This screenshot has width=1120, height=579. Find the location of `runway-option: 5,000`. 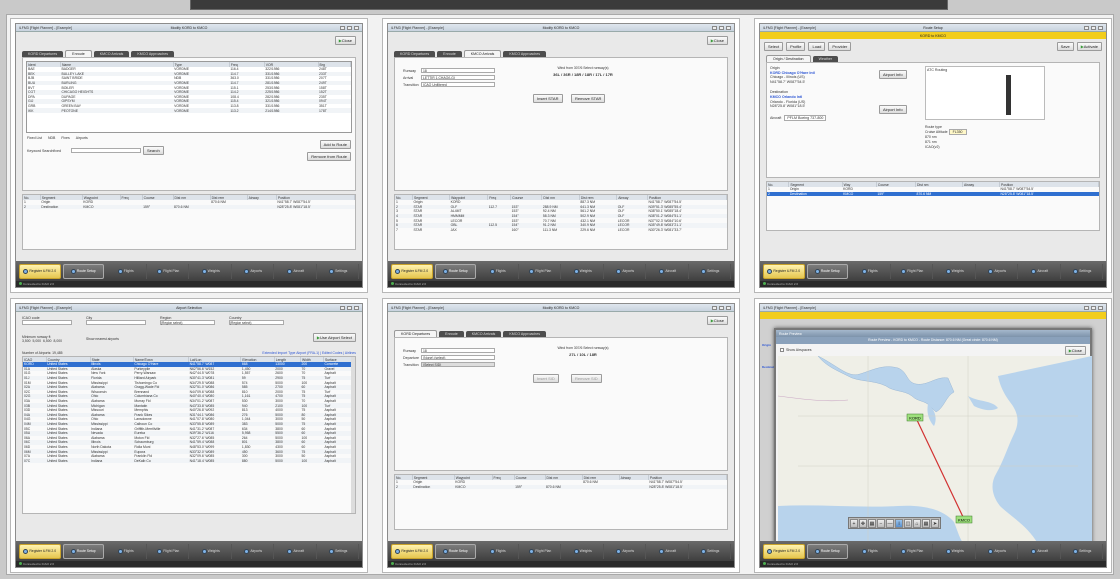

runway-option: 5,000 is located at coordinates (37, 341).